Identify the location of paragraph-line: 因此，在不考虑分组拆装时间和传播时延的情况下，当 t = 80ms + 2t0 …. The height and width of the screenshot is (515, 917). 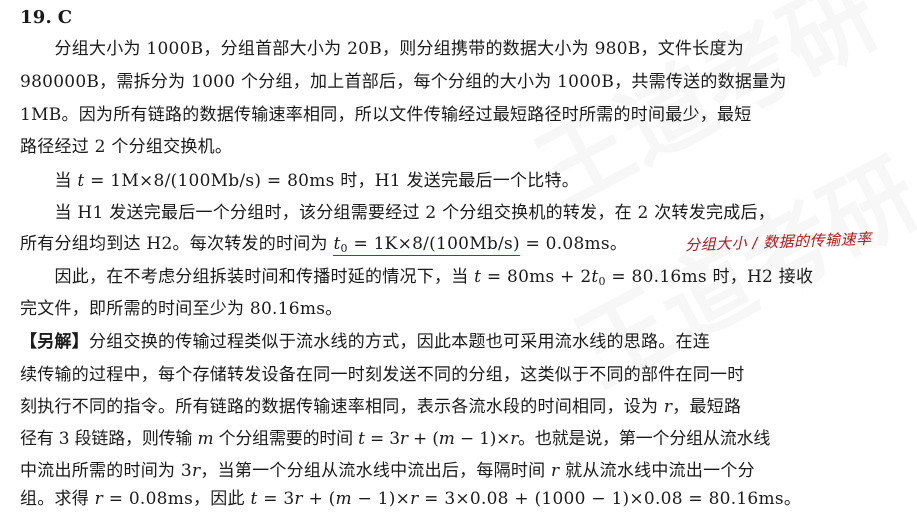
(465, 277).